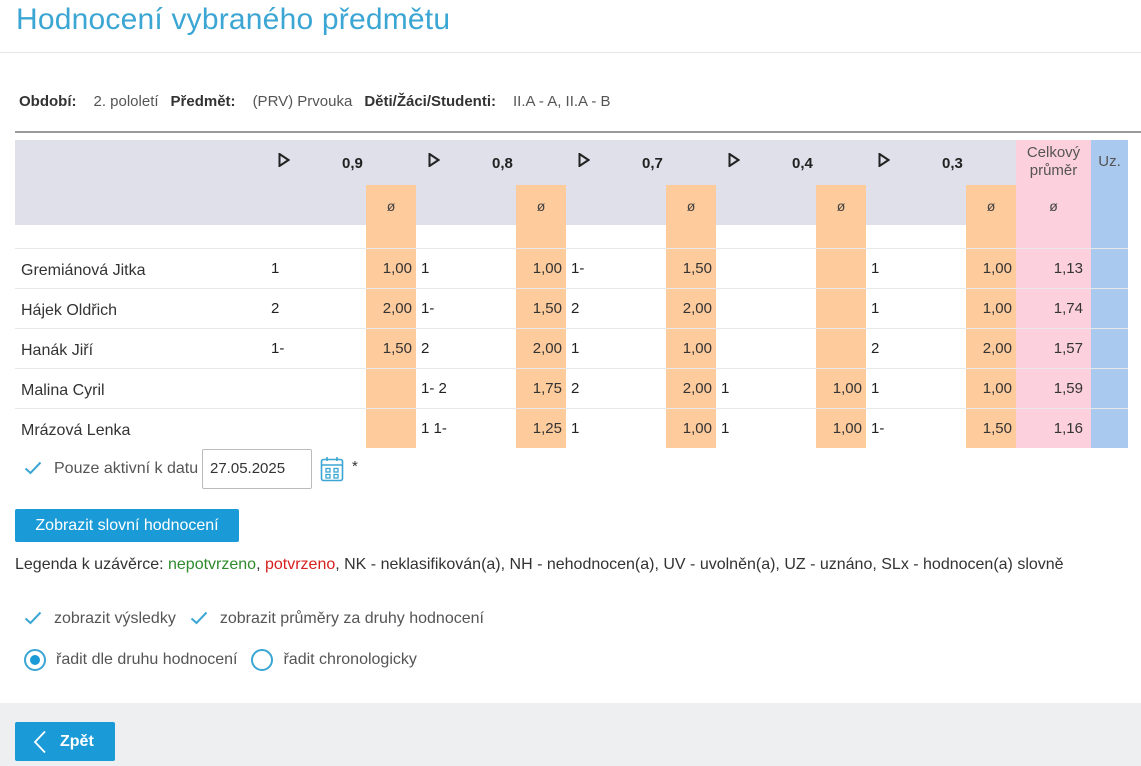 This screenshot has height=766, width=1141. Describe the element at coordinates (502, 163) in the screenshot. I see `weight-label: 0,8` at that location.